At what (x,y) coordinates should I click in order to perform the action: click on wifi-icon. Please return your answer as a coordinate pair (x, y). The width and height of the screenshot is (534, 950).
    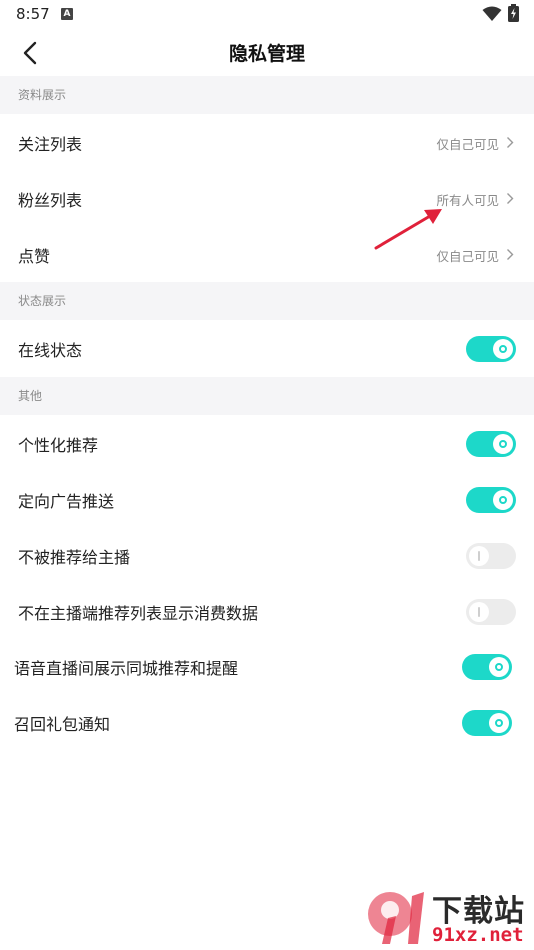
    Looking at the image, I should click on (492, 13).